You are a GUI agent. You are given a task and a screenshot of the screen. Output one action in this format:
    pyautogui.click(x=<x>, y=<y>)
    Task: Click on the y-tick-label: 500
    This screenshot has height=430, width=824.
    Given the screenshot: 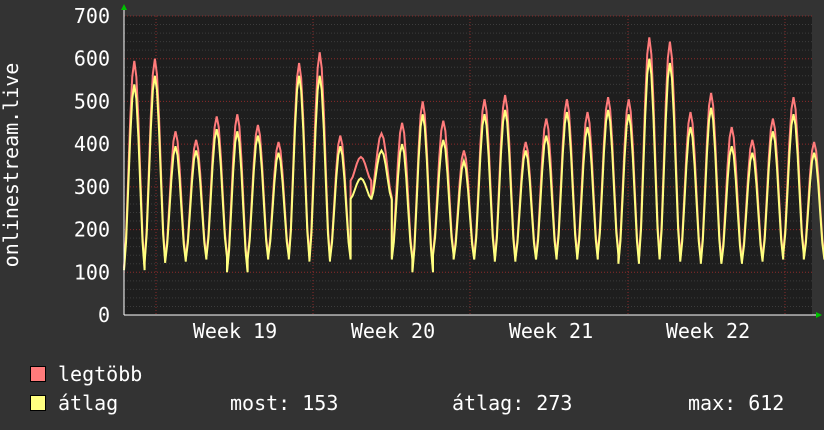 What is the action you would take?
    pyautogui.click(x=92, y=101)
    